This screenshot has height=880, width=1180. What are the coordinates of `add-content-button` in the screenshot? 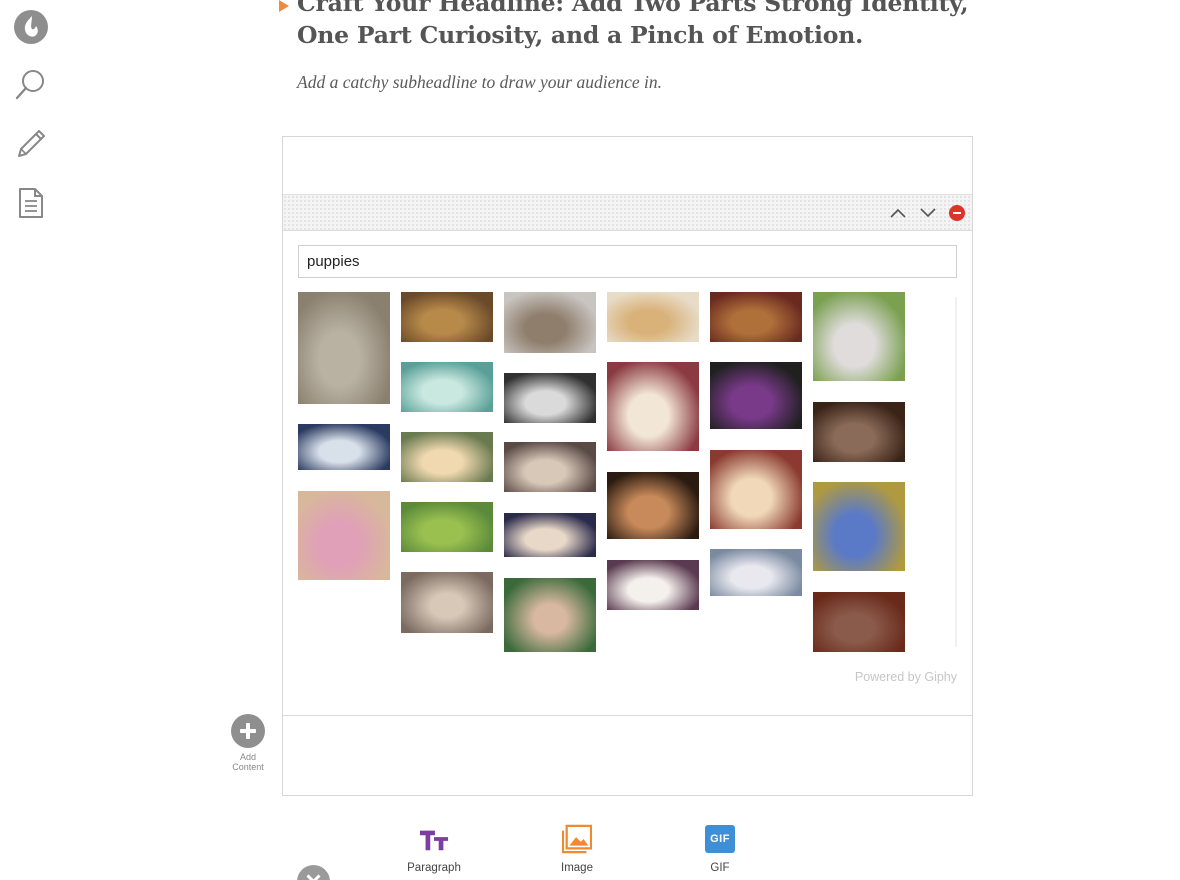 It's located at (248, 731).